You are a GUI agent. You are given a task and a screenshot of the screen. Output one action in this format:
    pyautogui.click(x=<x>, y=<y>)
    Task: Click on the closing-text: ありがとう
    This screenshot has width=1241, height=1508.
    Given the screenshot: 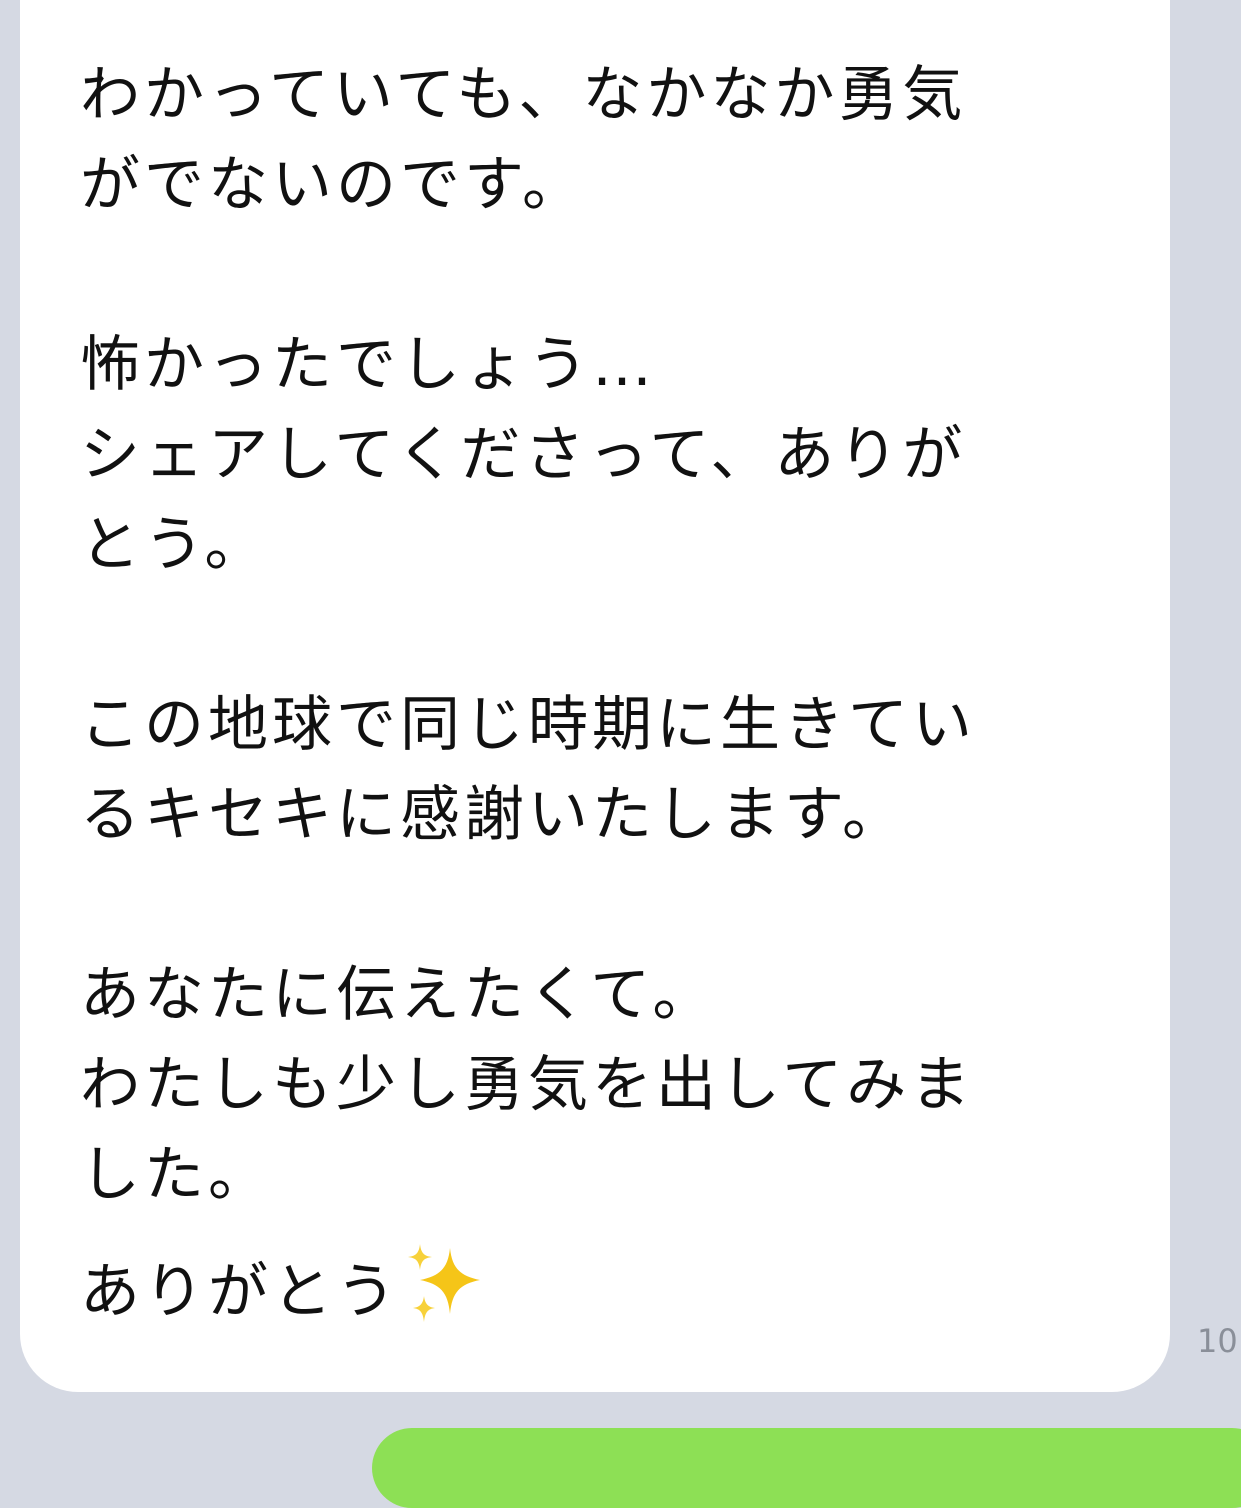 What is the action you would take?
    pyautogui.click(x=240, y=1292)
    